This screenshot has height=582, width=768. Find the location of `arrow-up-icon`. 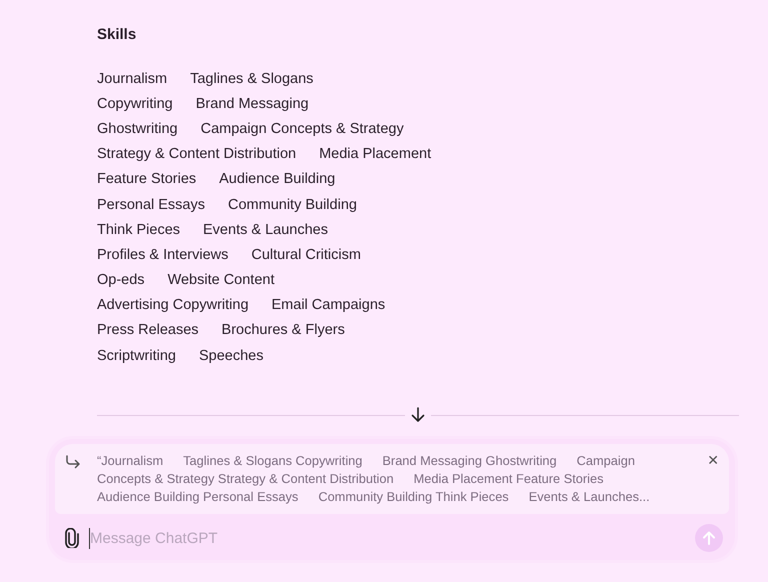

arrow-up-icon is located at coordinates (709, 538).